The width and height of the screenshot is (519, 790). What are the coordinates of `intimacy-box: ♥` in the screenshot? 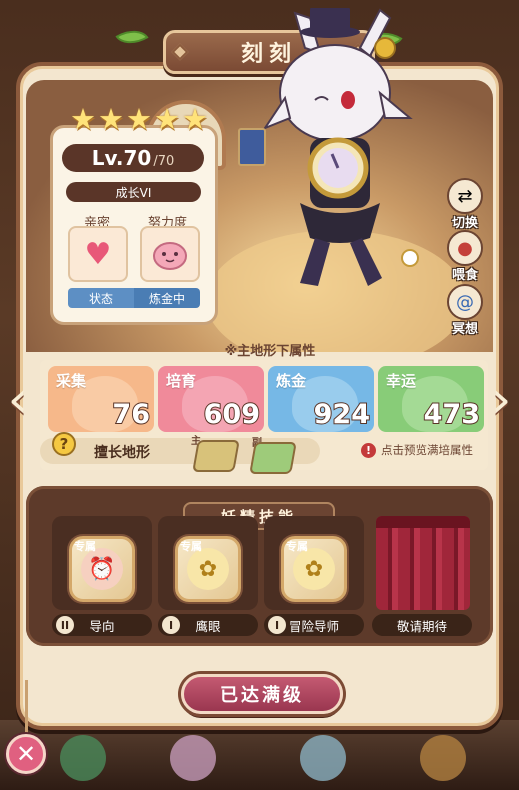 It's located at (98, 254).